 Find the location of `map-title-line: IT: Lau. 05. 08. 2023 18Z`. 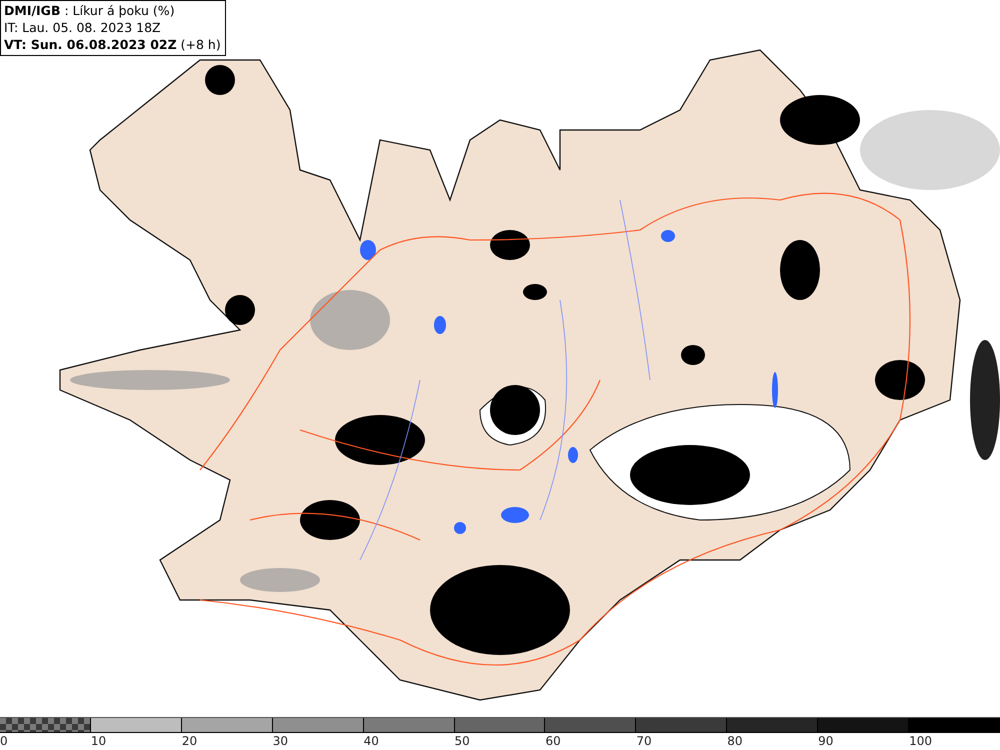

map-title-line: IT: Lau. 05. 08. 2023 18Z is located at coordinates (83, 27).